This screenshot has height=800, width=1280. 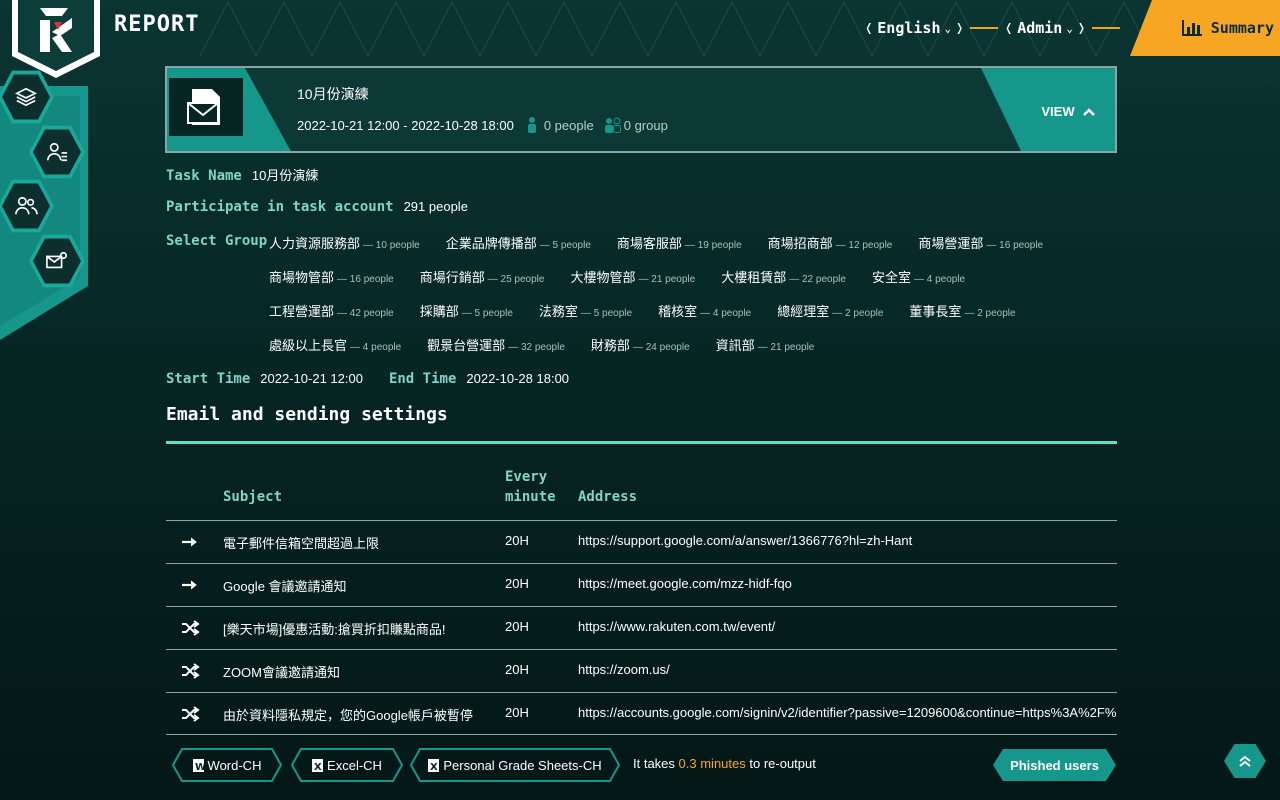 I want to click on group-item: 商場客服部 — 19 people, so click(x=679, y=243).